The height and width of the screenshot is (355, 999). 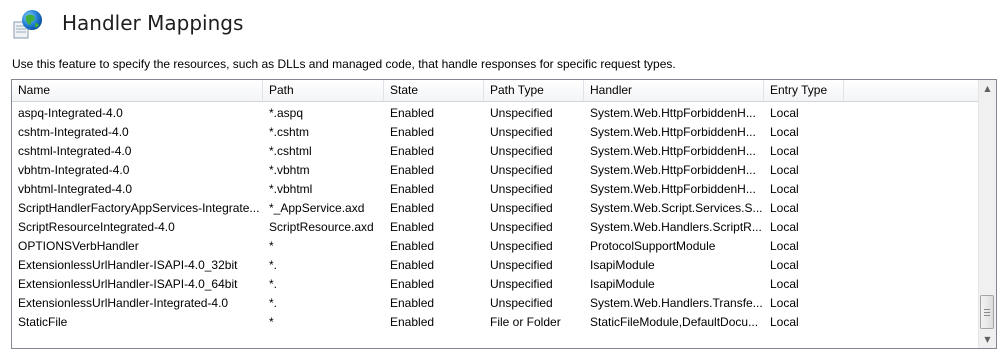 What do you see at coordinates (286, 113) in the screenshot?
I see `cell-path: *.aspq` at bounding box center [286, 113].